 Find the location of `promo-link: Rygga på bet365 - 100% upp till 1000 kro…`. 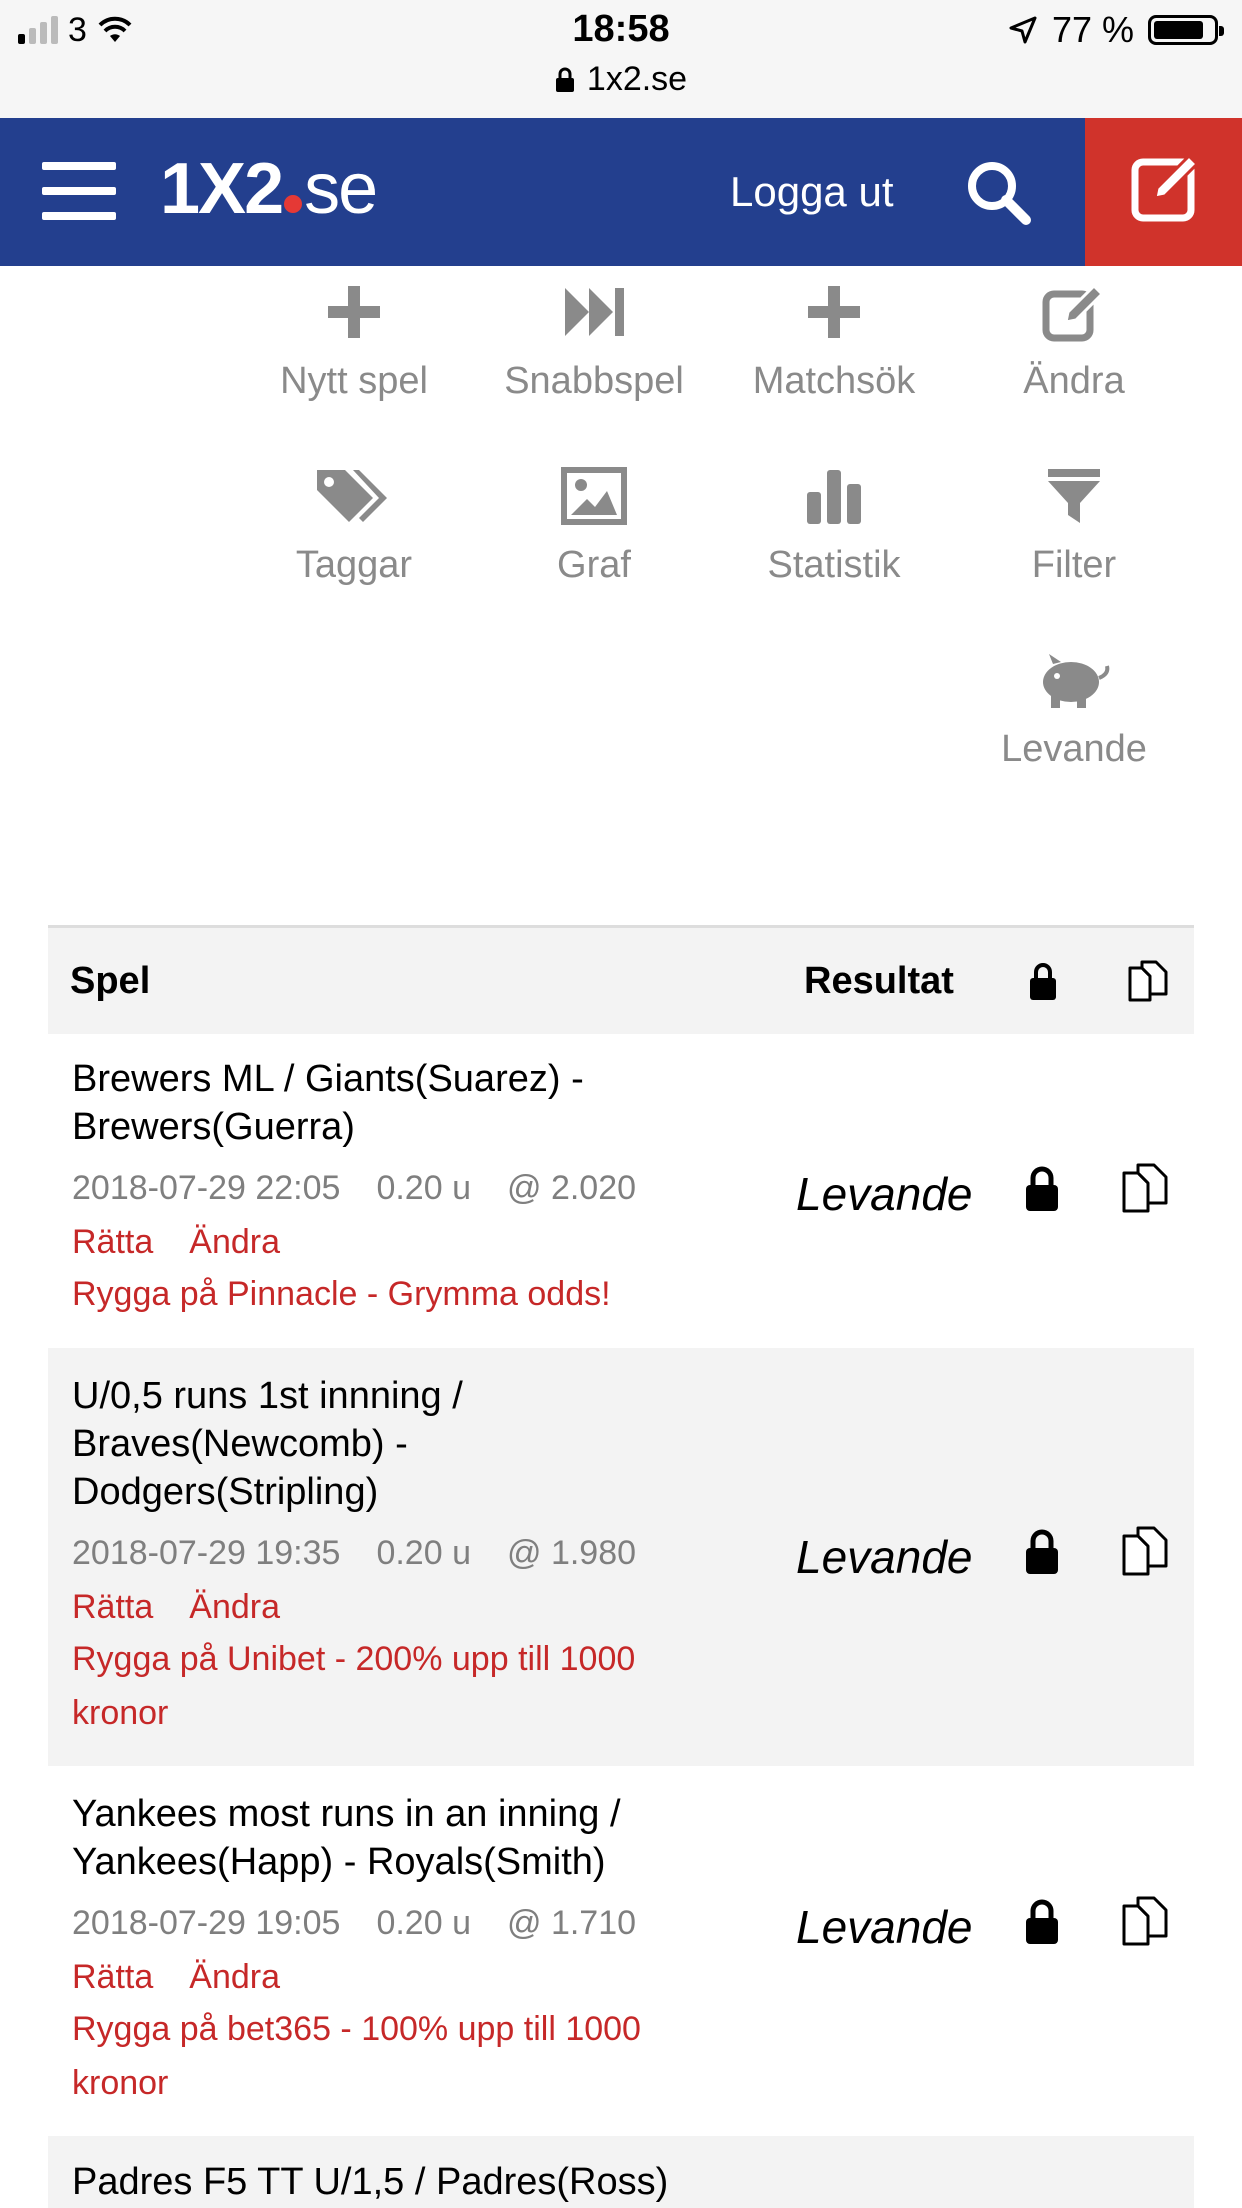

promo-link: Rygga på bet365 - 100% upp till 1000 kro… is located at coordinates (392, 2056).